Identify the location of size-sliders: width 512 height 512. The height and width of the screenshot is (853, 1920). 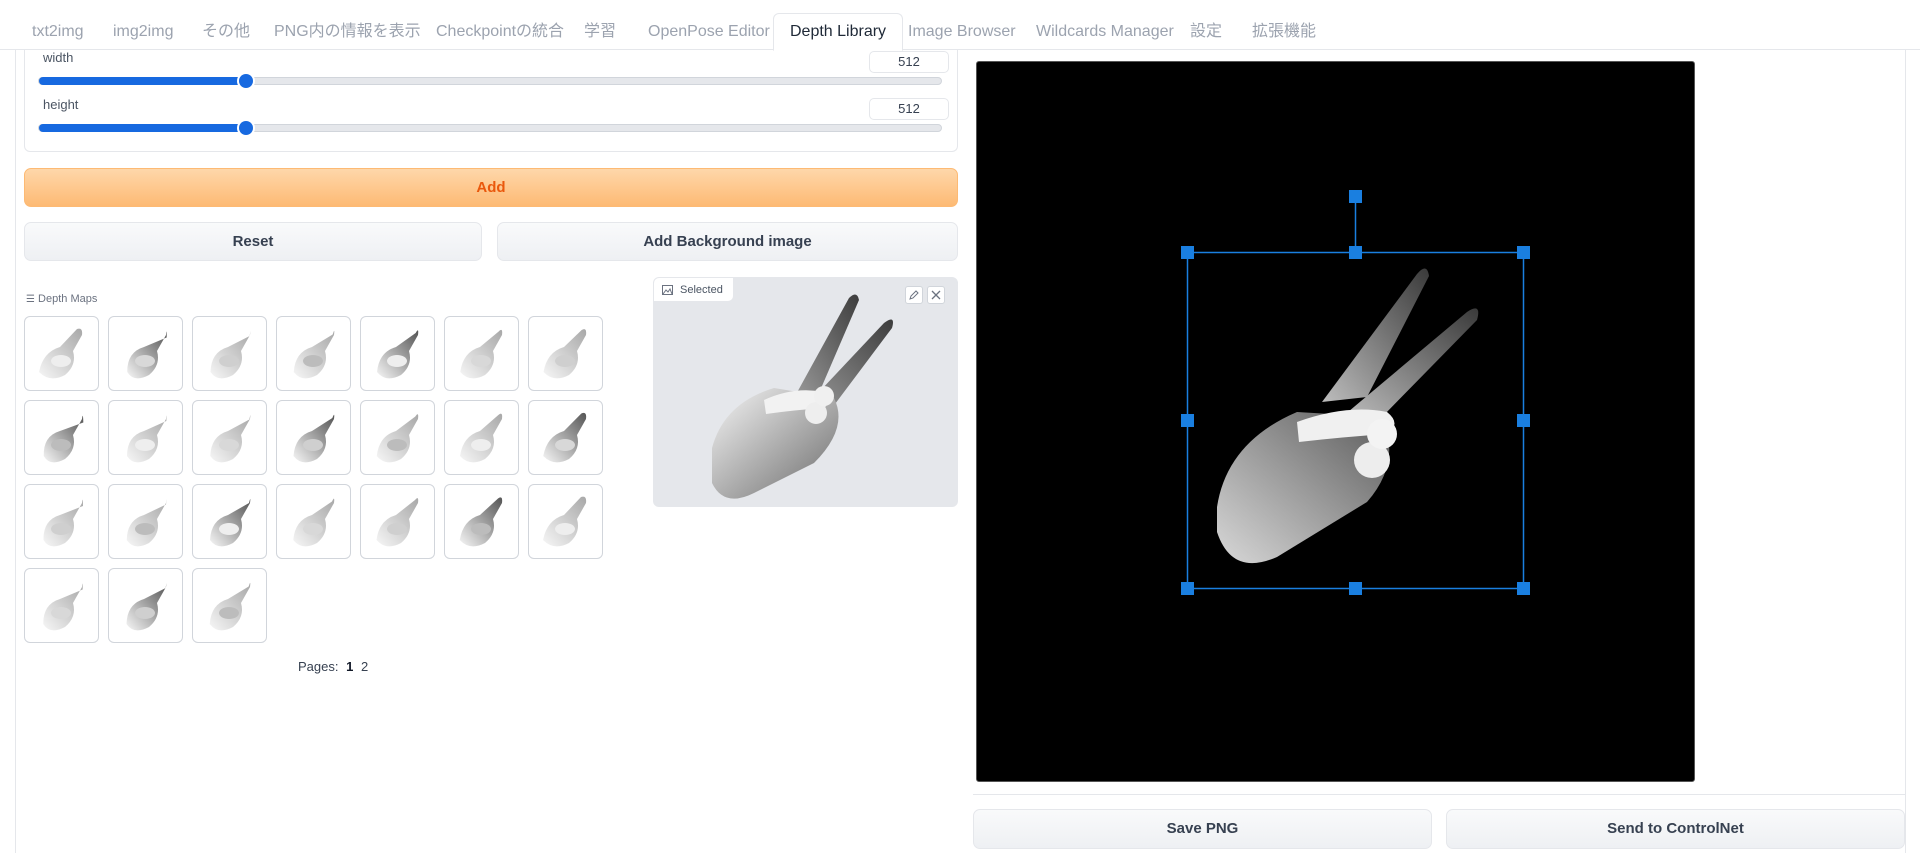
(491, 101).